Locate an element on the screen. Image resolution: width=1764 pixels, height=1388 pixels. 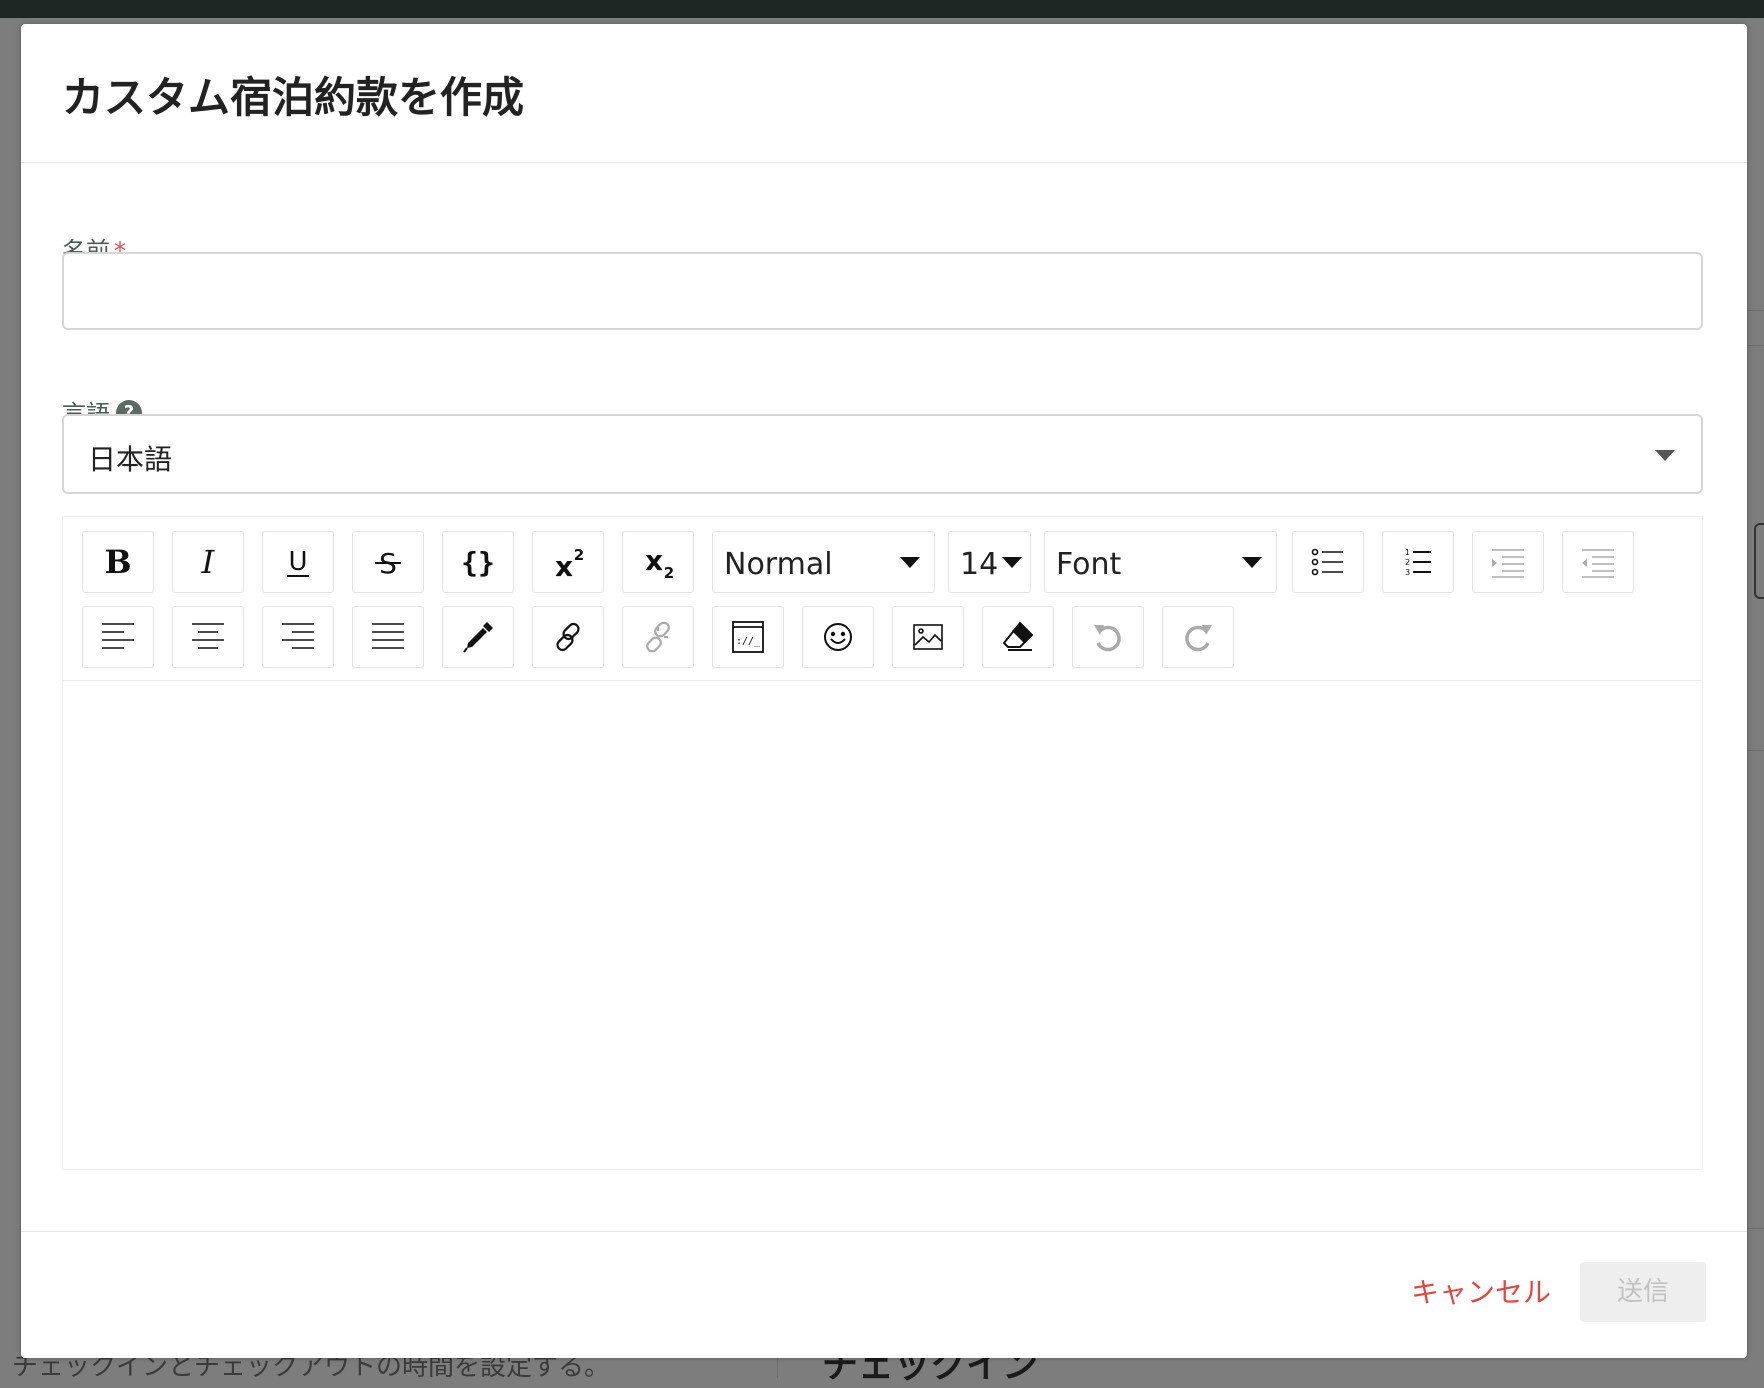
svg-text: U is located at coordinates (297, 562).